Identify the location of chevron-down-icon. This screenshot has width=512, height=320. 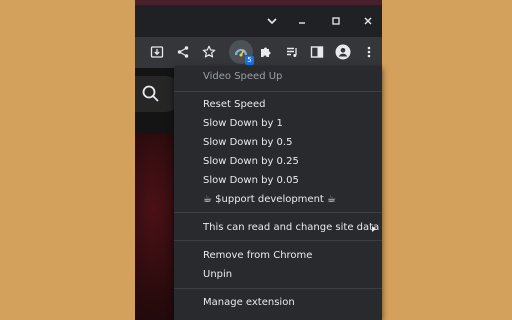
(272, 21).